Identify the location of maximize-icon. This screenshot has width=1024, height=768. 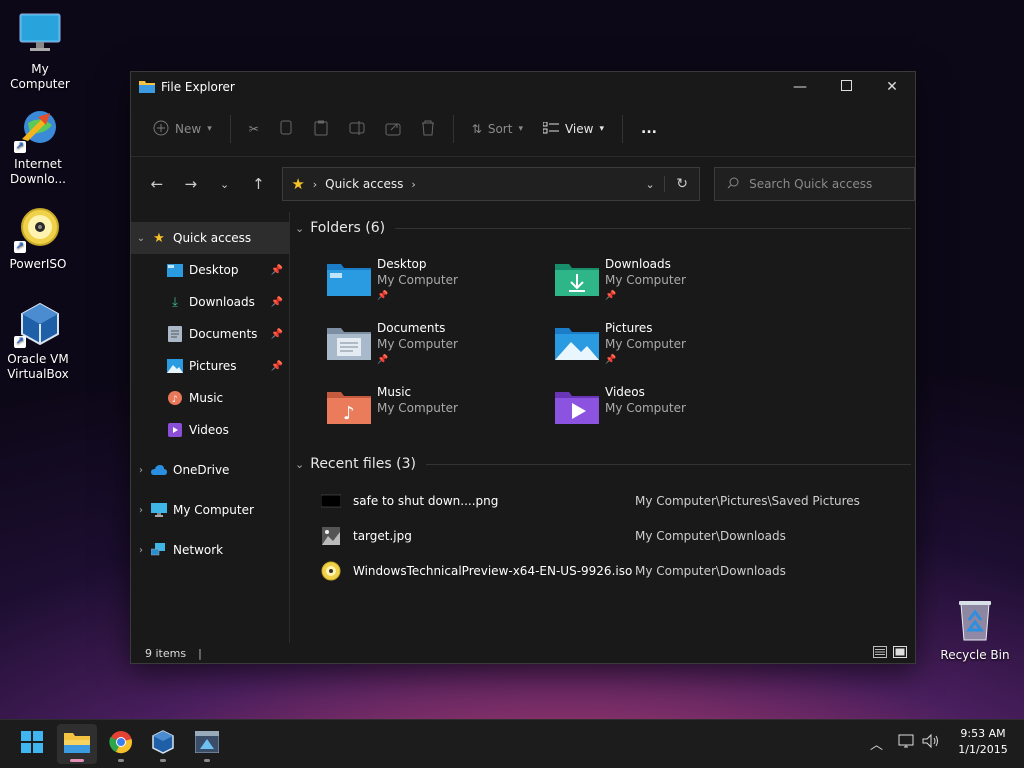
(846, 87).